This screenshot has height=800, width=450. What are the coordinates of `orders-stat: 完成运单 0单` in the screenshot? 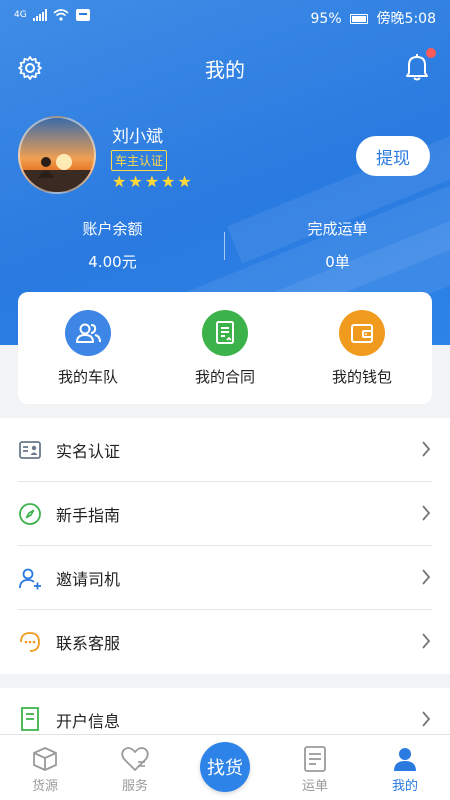 It's located at (337, 245).